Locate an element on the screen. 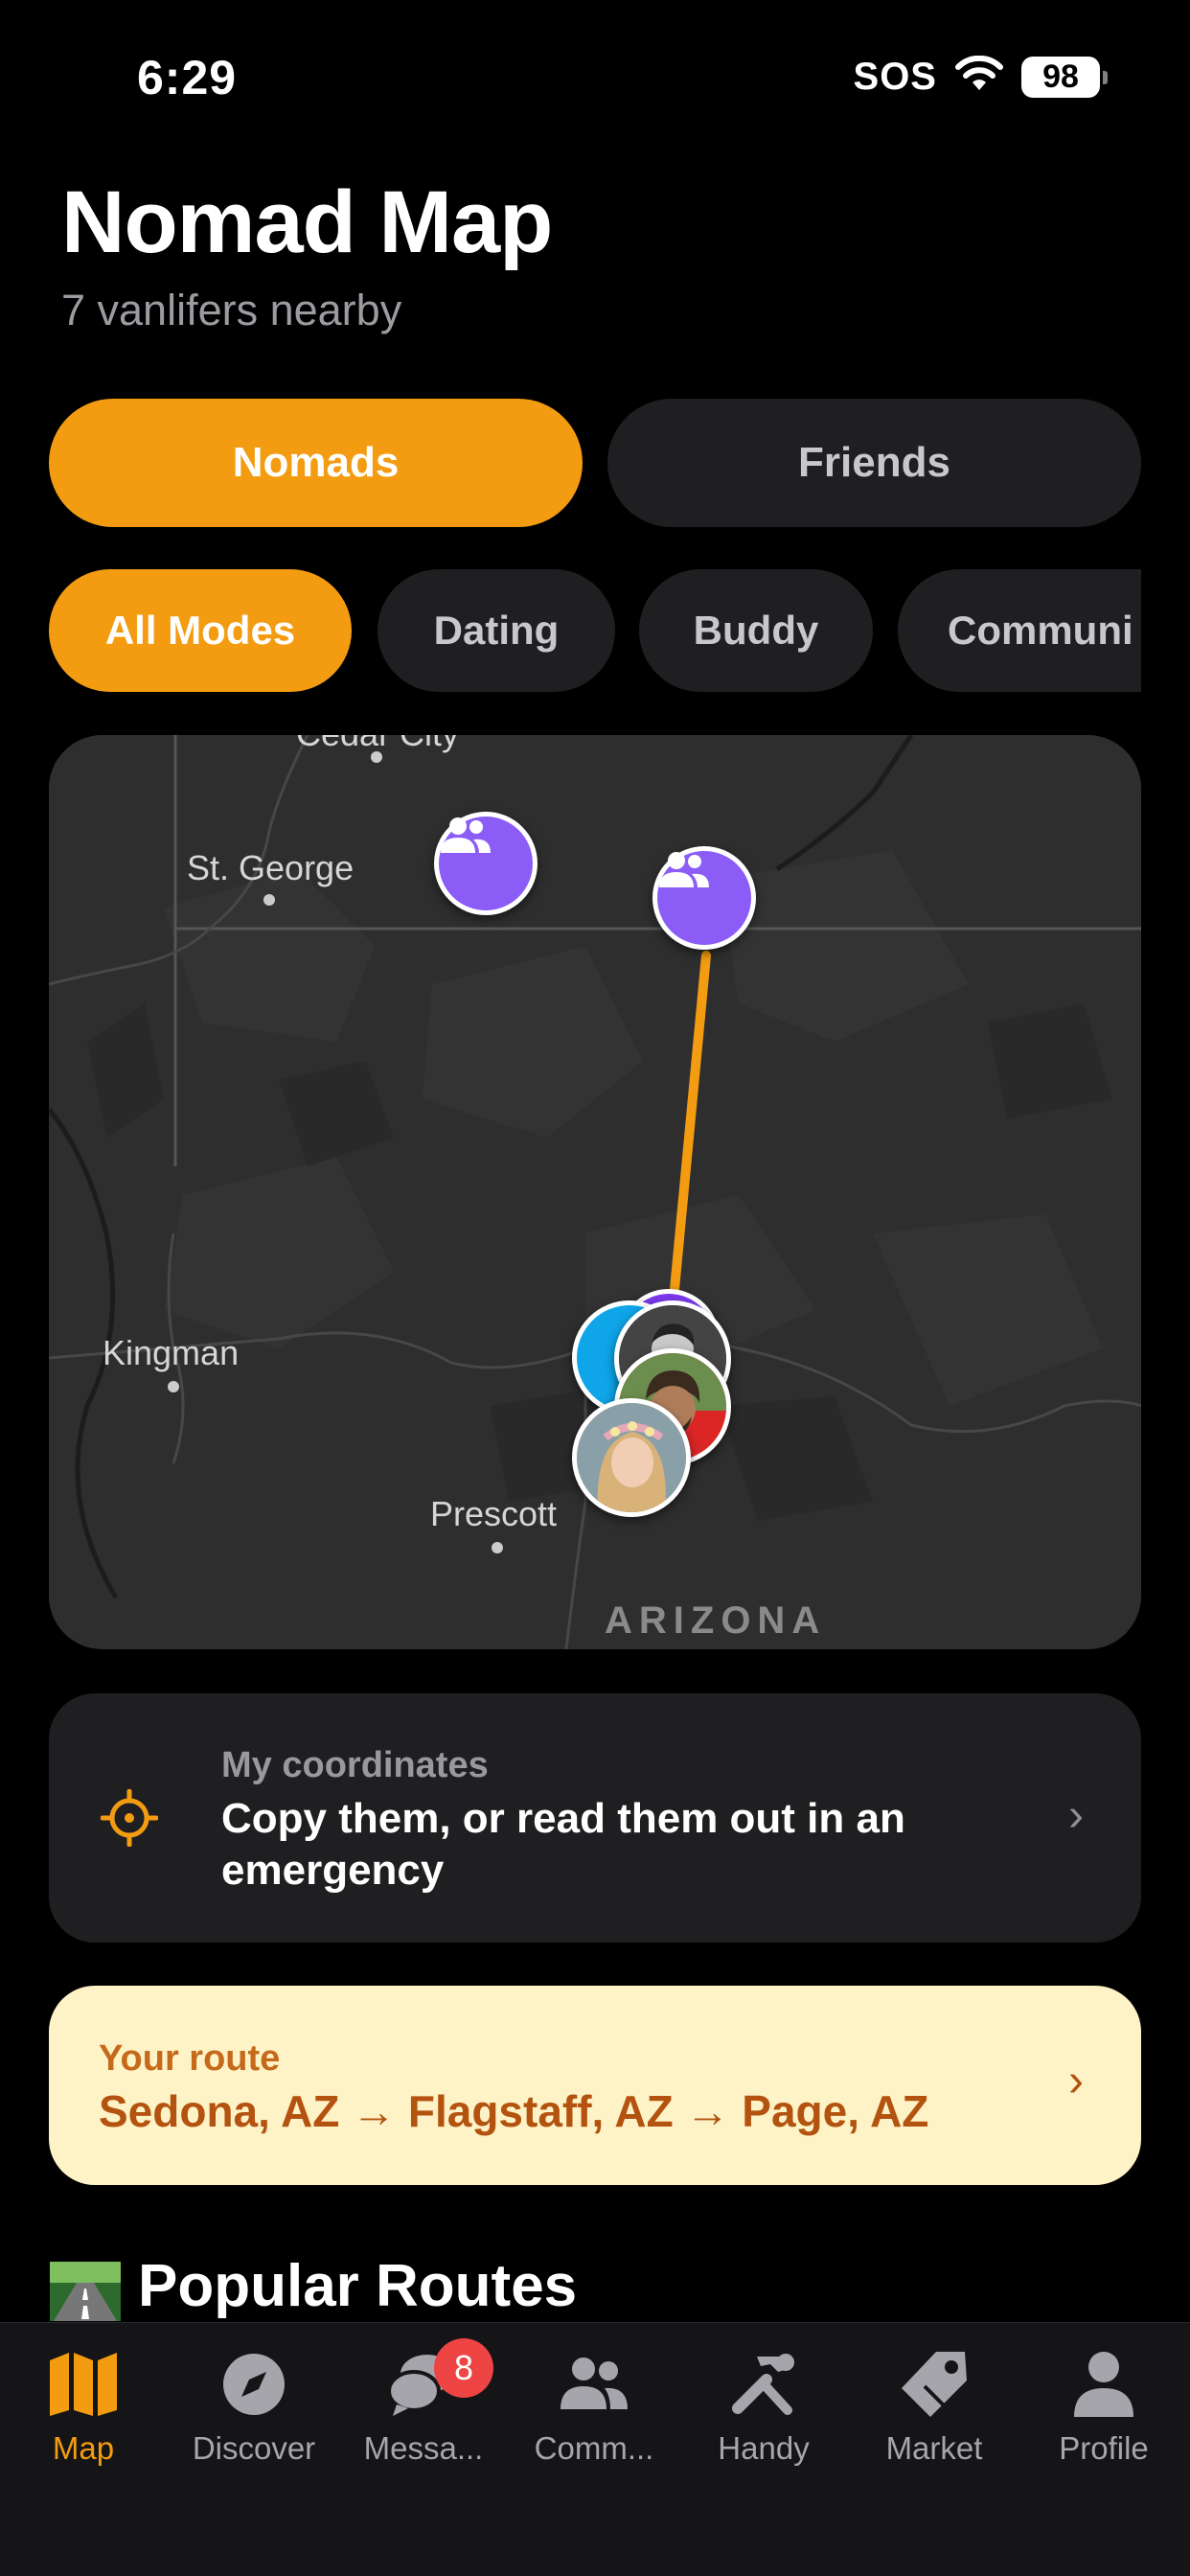  battery-indicator: 98 is located at coordinates (1065, 77).